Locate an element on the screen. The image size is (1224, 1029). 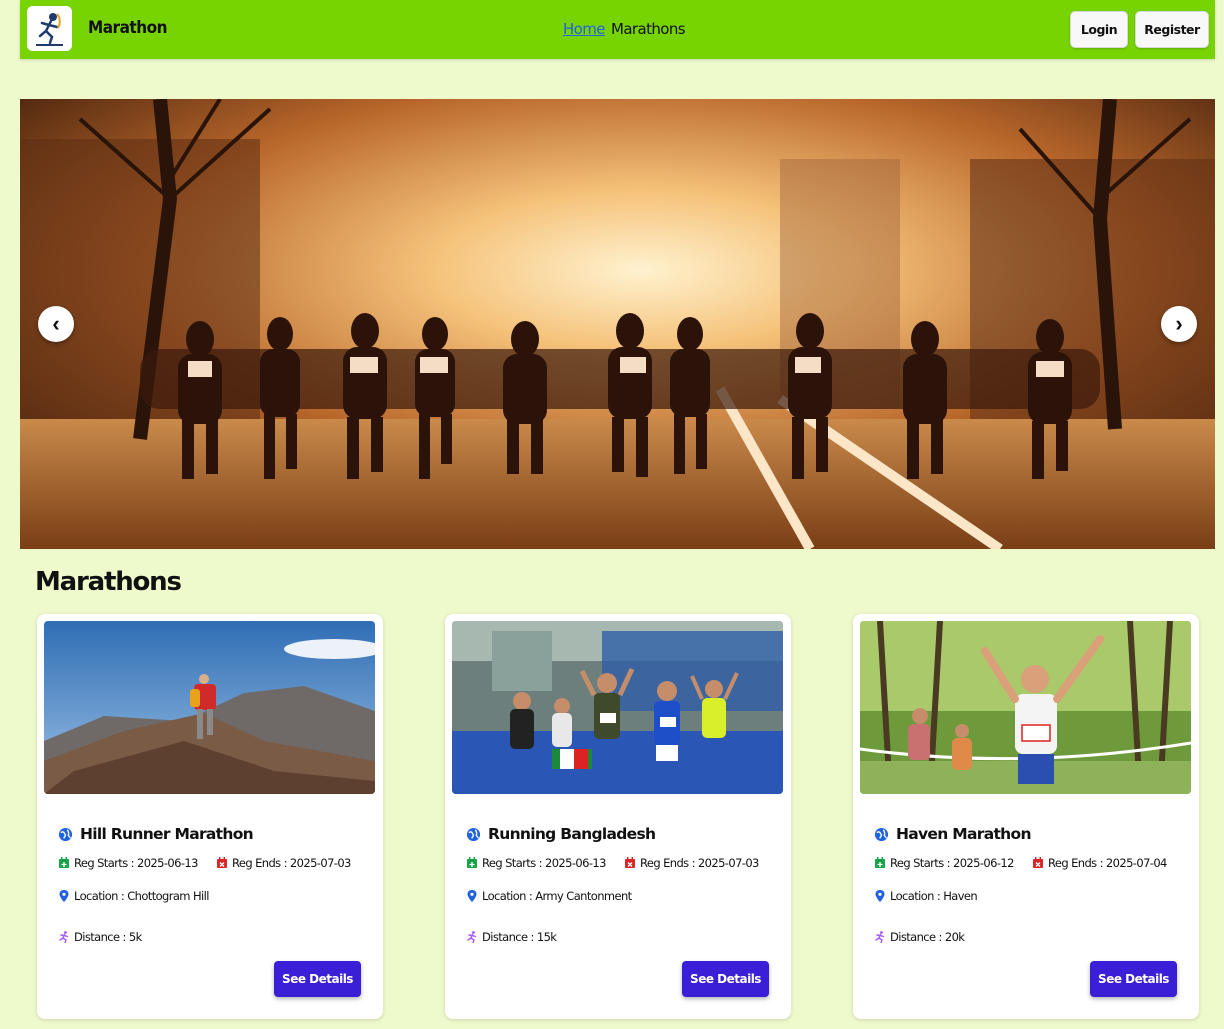
carousel-next-button: › is located at coordinates (1179, 324).